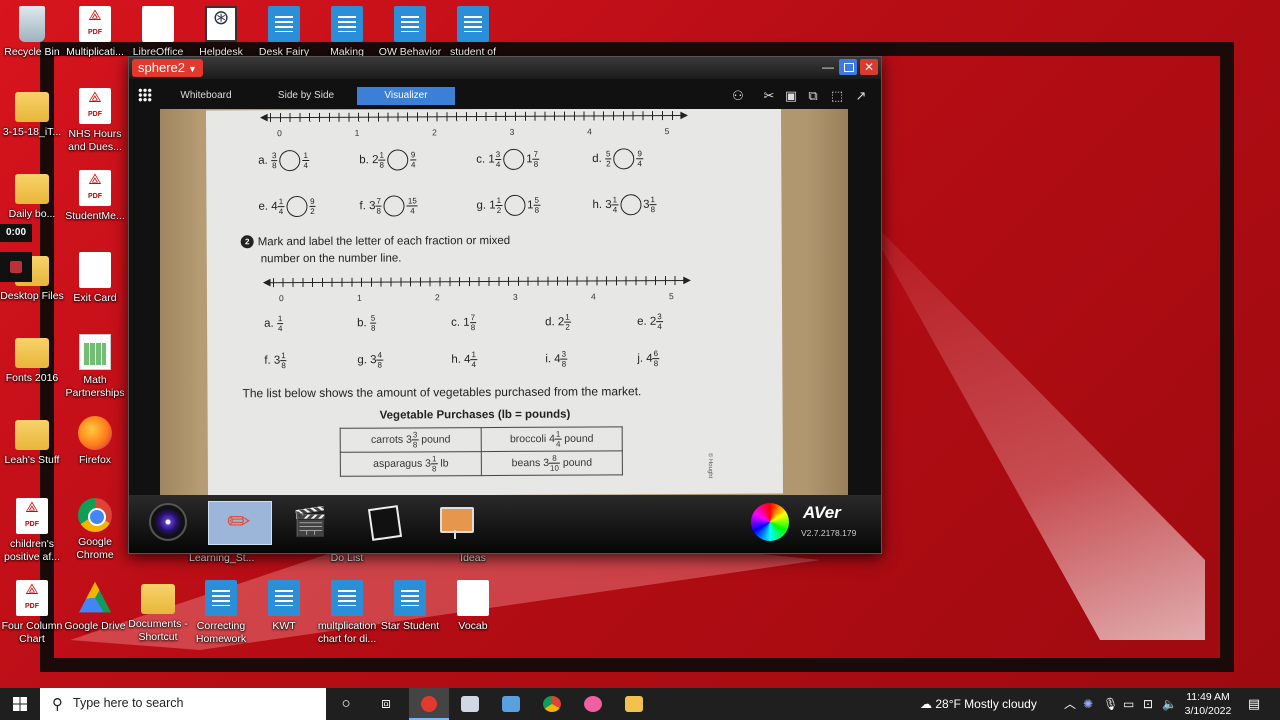 The image size is (1280, 720). What do you see at coordinates (367, 323) in the screenshot?
I see `mark-item: b. 58` at bounding box center [367, 323].